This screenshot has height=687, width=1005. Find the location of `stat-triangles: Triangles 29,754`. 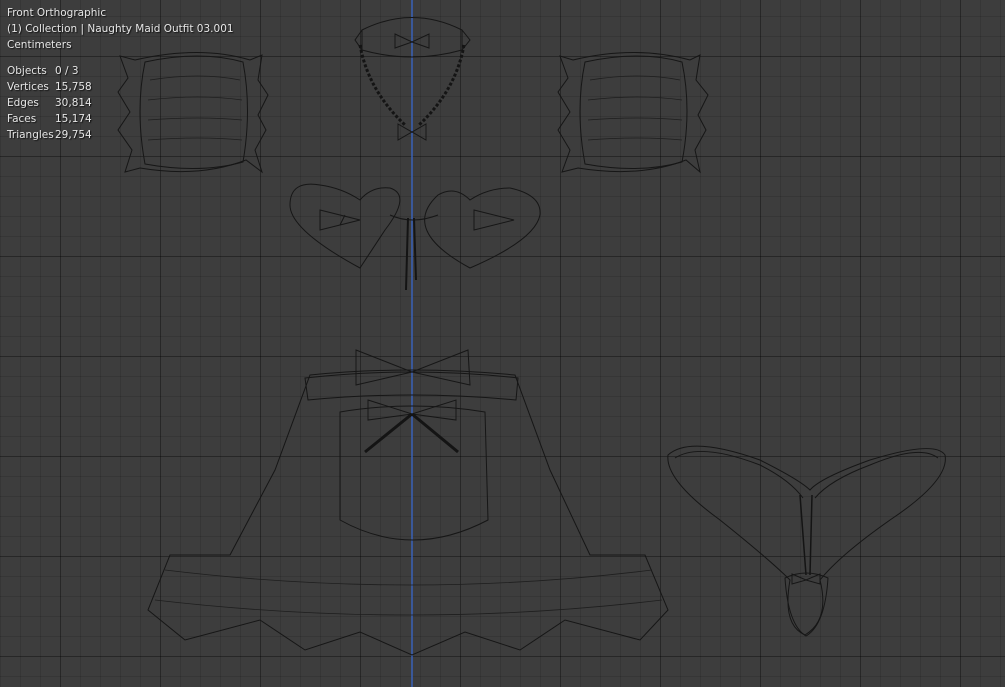

stat-triangles: Triangles 29,754 is located at coordinates (49, 135).